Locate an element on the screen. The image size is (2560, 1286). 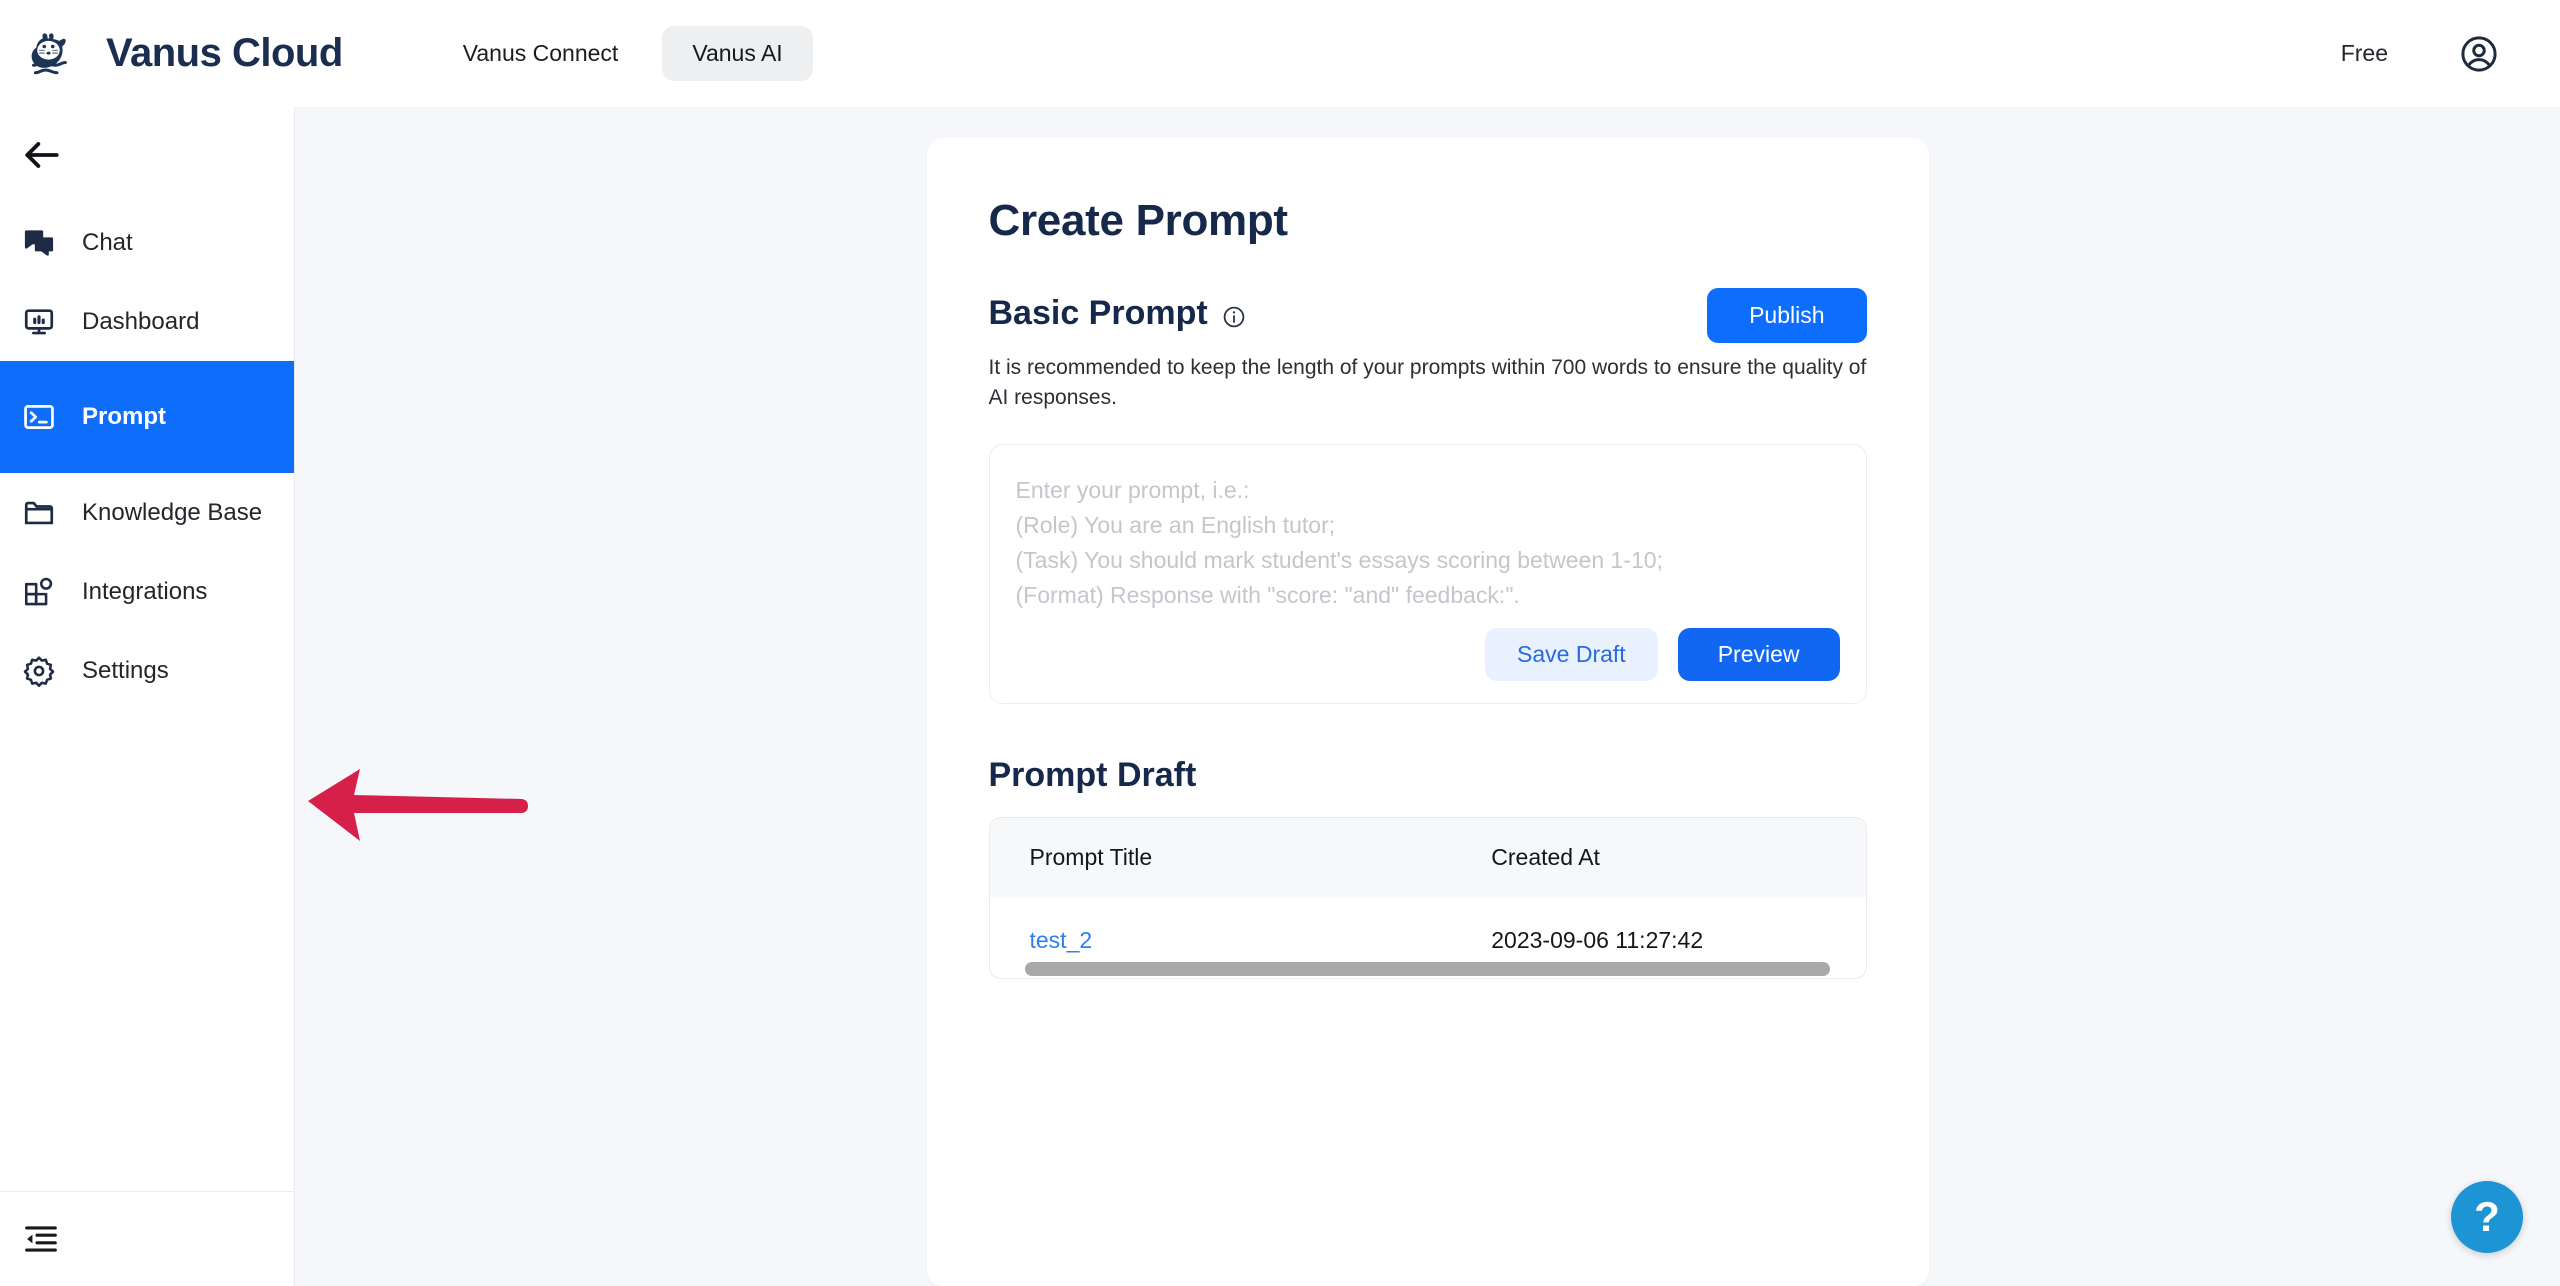
prompt-draft-title: Prompt Draft is located at coordinates (1092, 774).